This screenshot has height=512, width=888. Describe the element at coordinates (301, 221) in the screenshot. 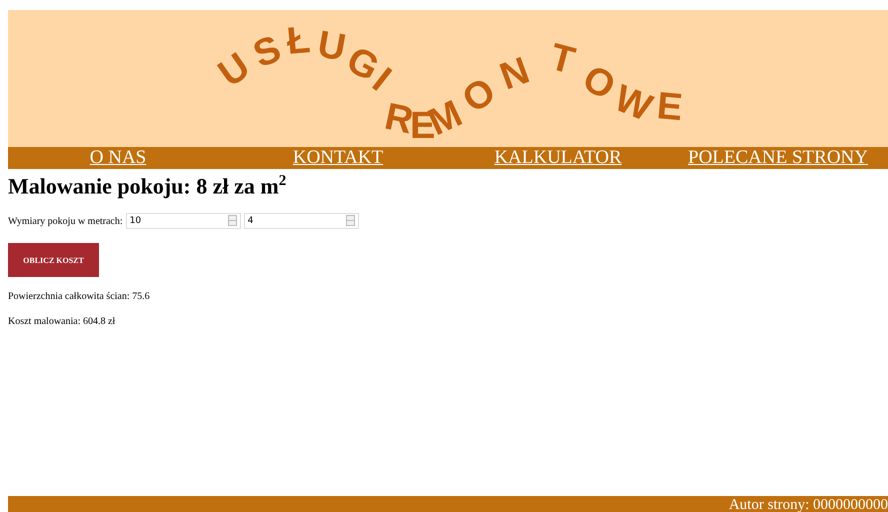

I see `number-field: 4` at that location.